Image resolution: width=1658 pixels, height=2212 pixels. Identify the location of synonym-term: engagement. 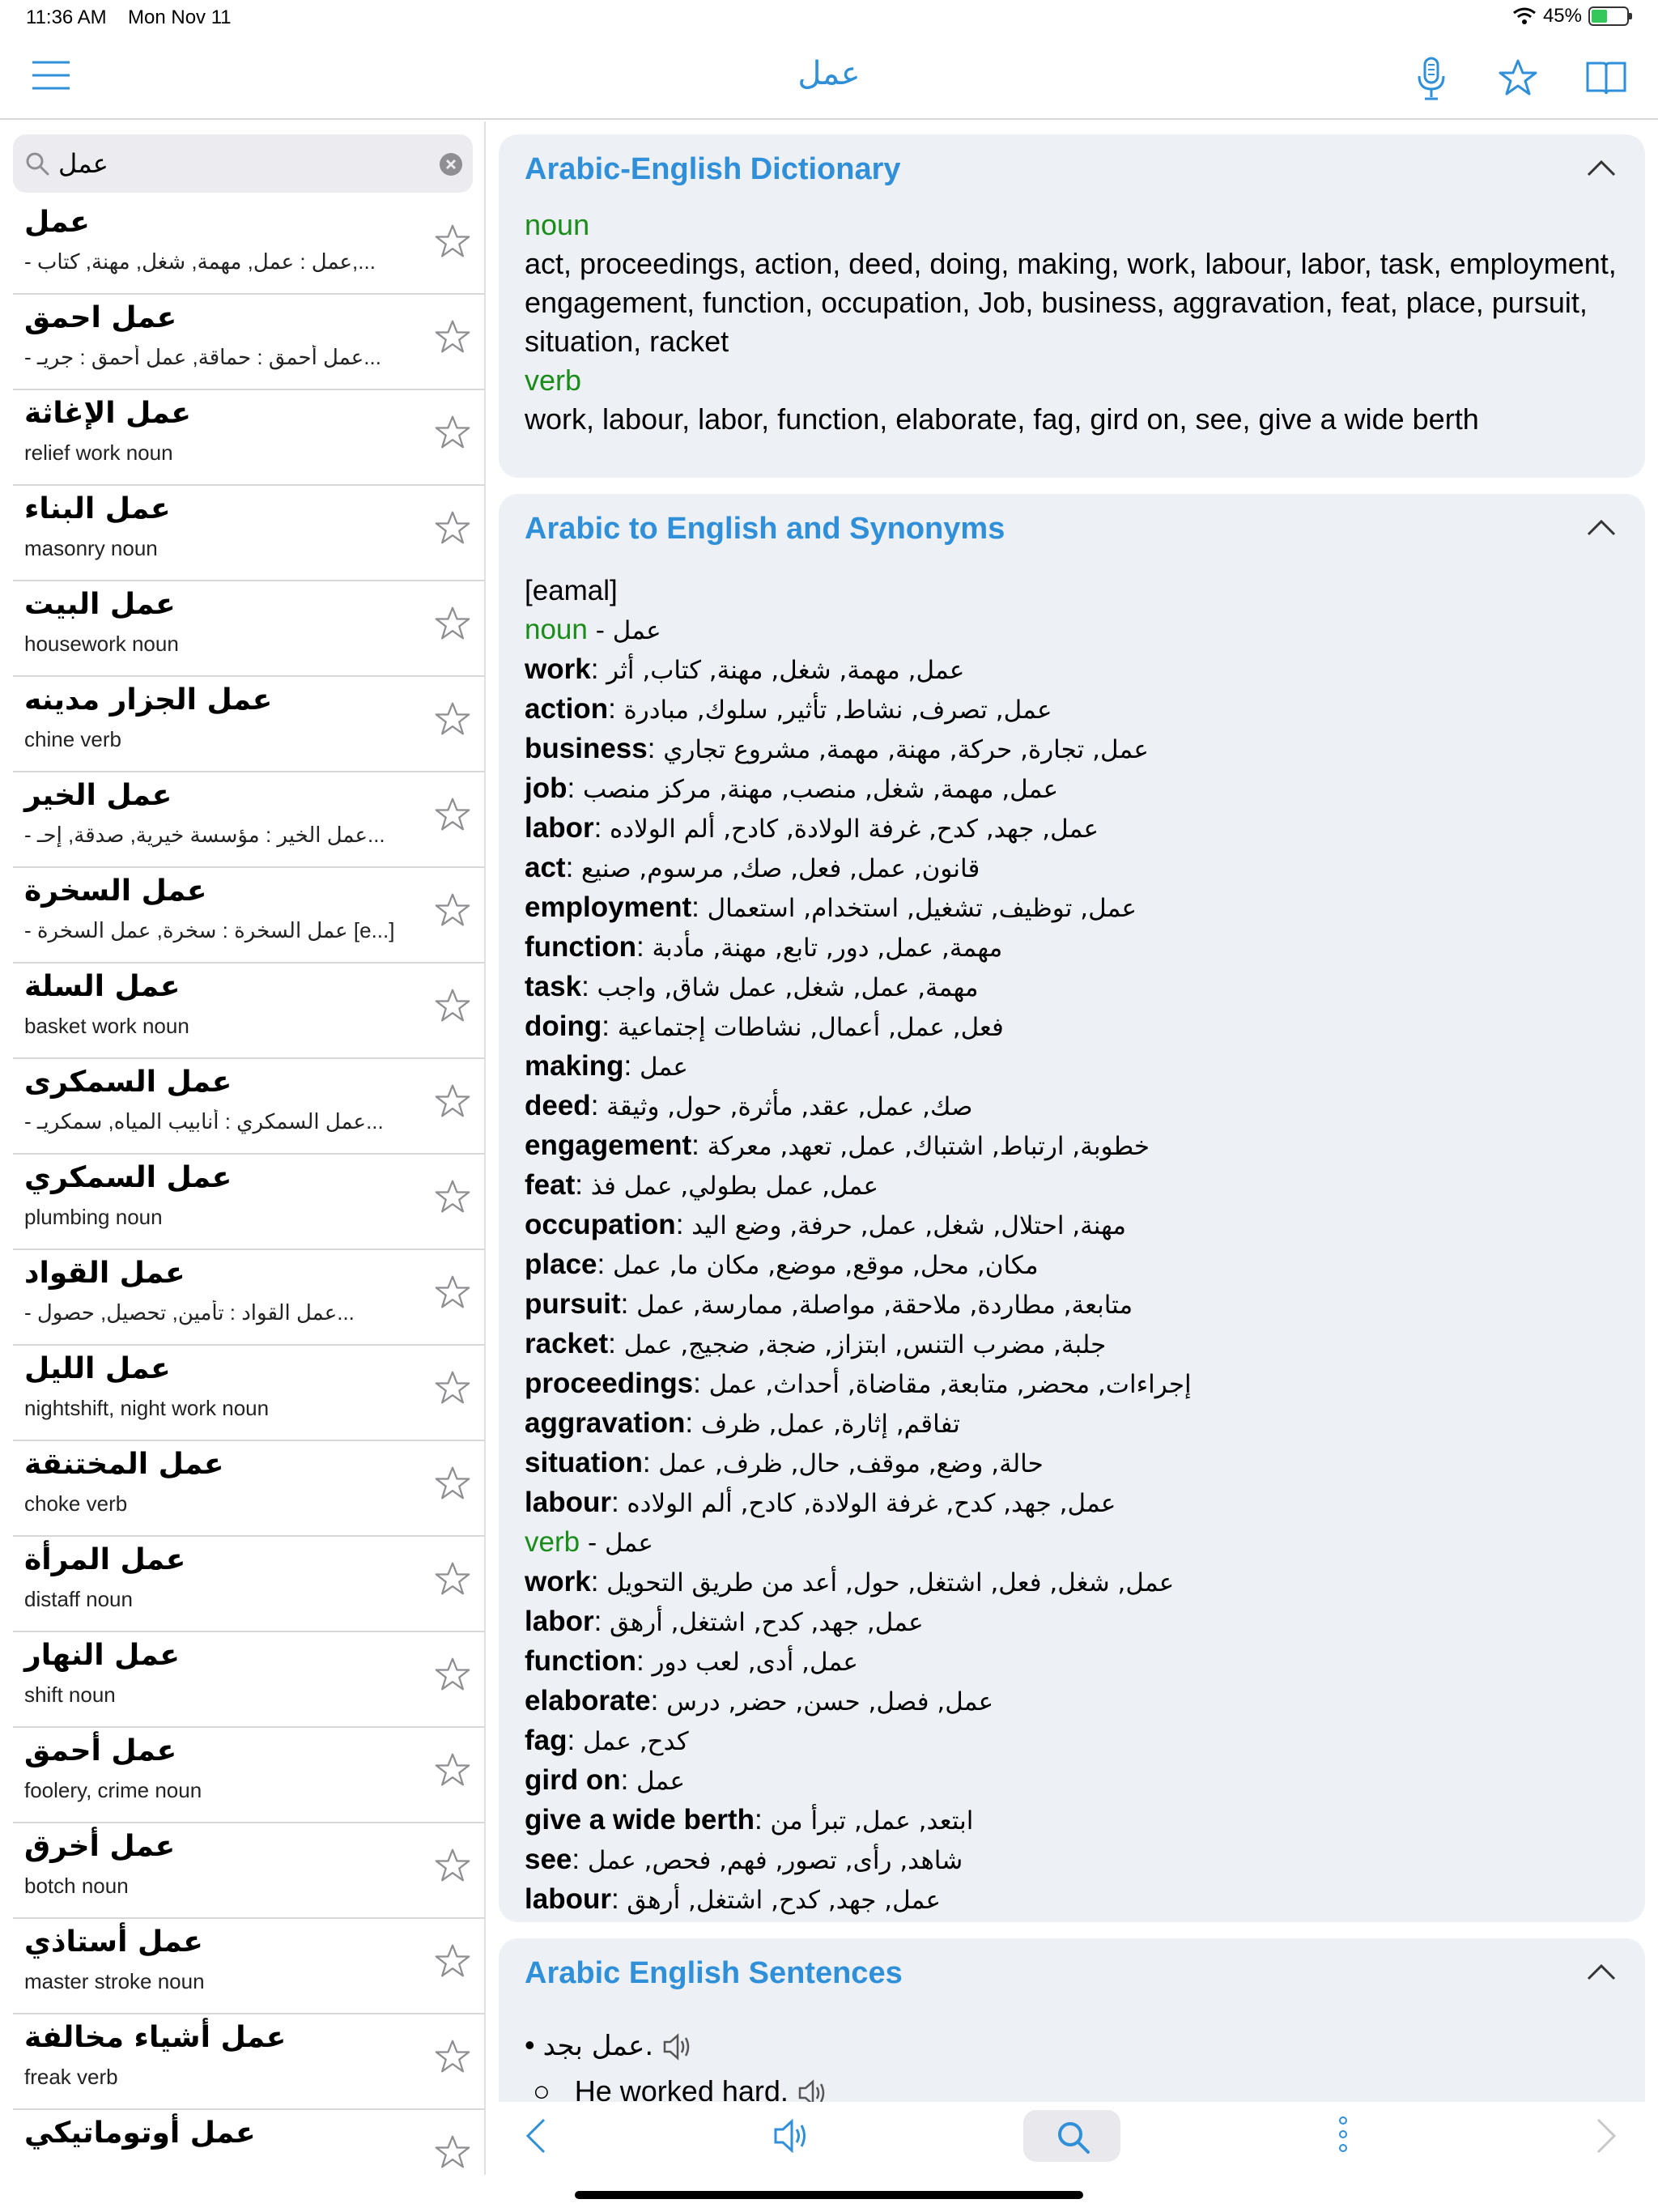
(608, 1145).